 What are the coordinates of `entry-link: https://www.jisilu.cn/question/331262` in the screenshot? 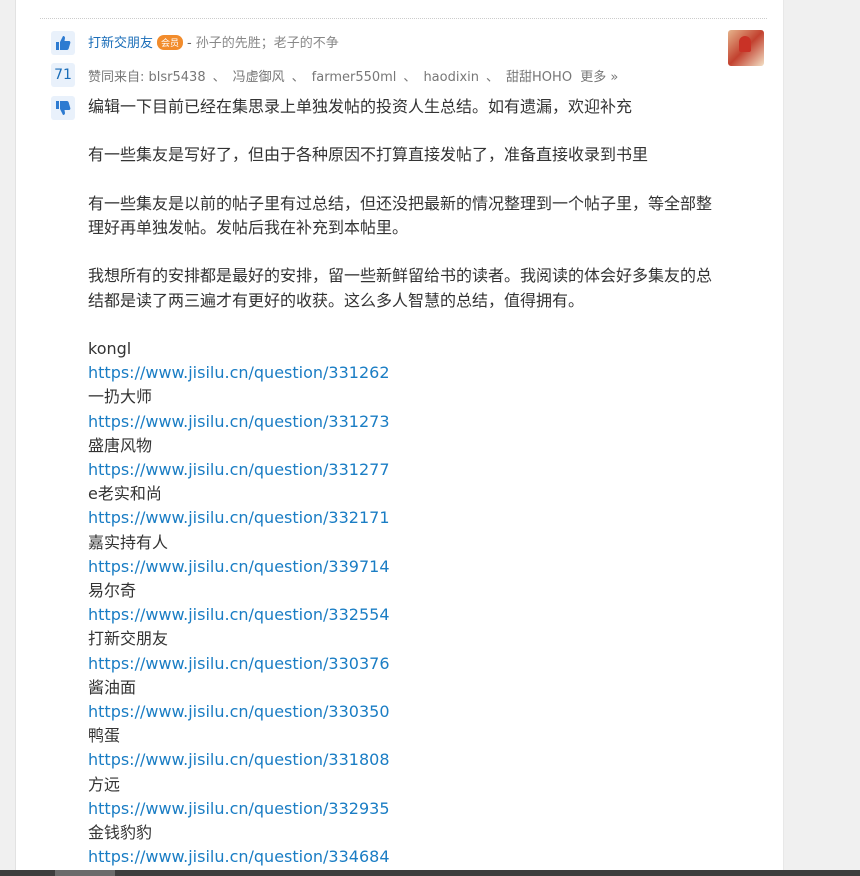 It's located at (403, 373).